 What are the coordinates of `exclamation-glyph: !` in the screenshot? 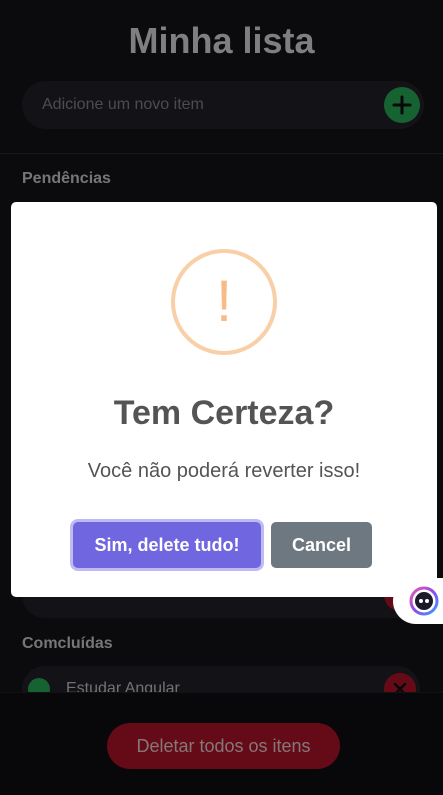 It's located at (224, 301).